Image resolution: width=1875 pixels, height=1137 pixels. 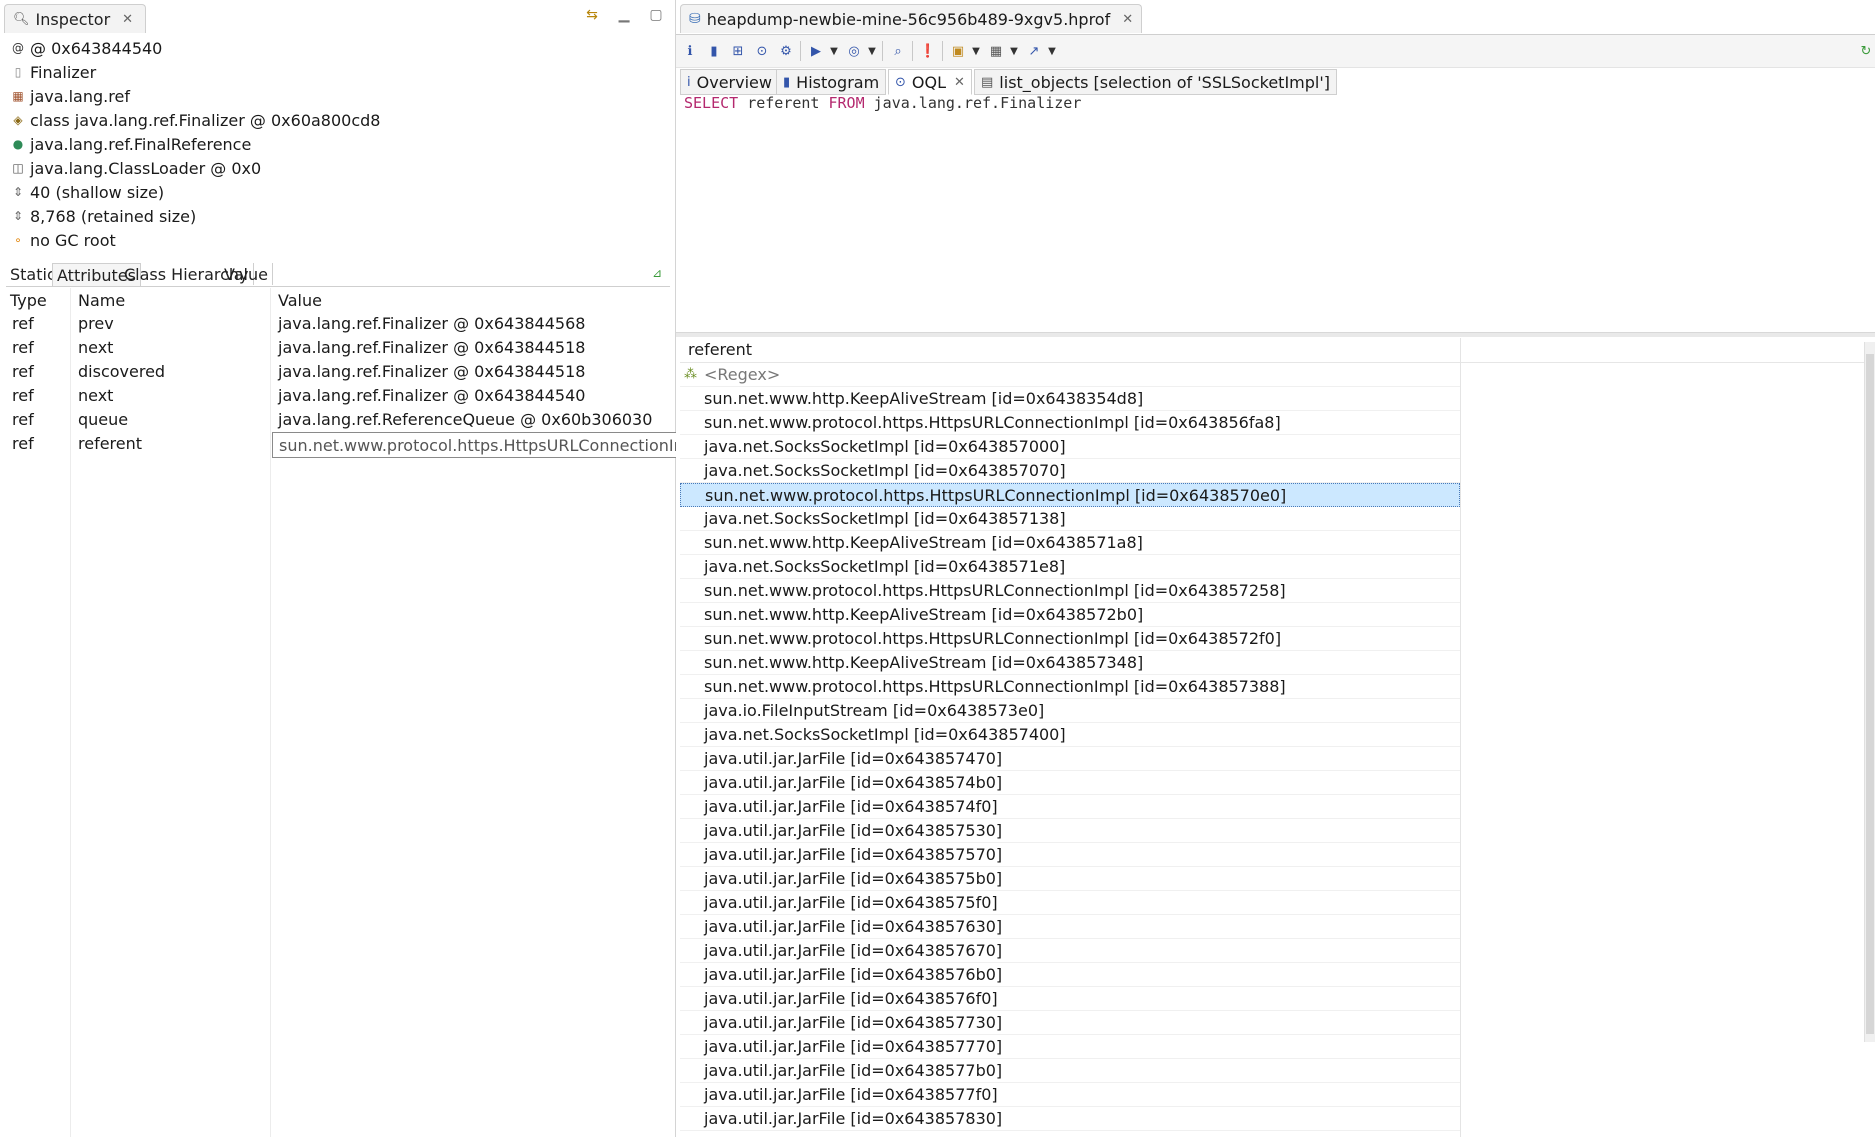 What do you see at coordinates (18, 48) in the screenshot?
I see `address-icon: @` at bounding box center [18, 48].